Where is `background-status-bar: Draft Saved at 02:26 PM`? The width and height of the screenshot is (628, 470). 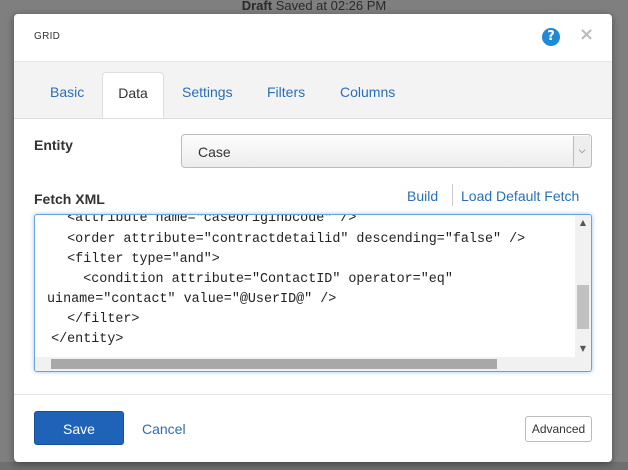 background-status-bar: Draft Saved at 02:26 PM is located at coordinates (314, 7).